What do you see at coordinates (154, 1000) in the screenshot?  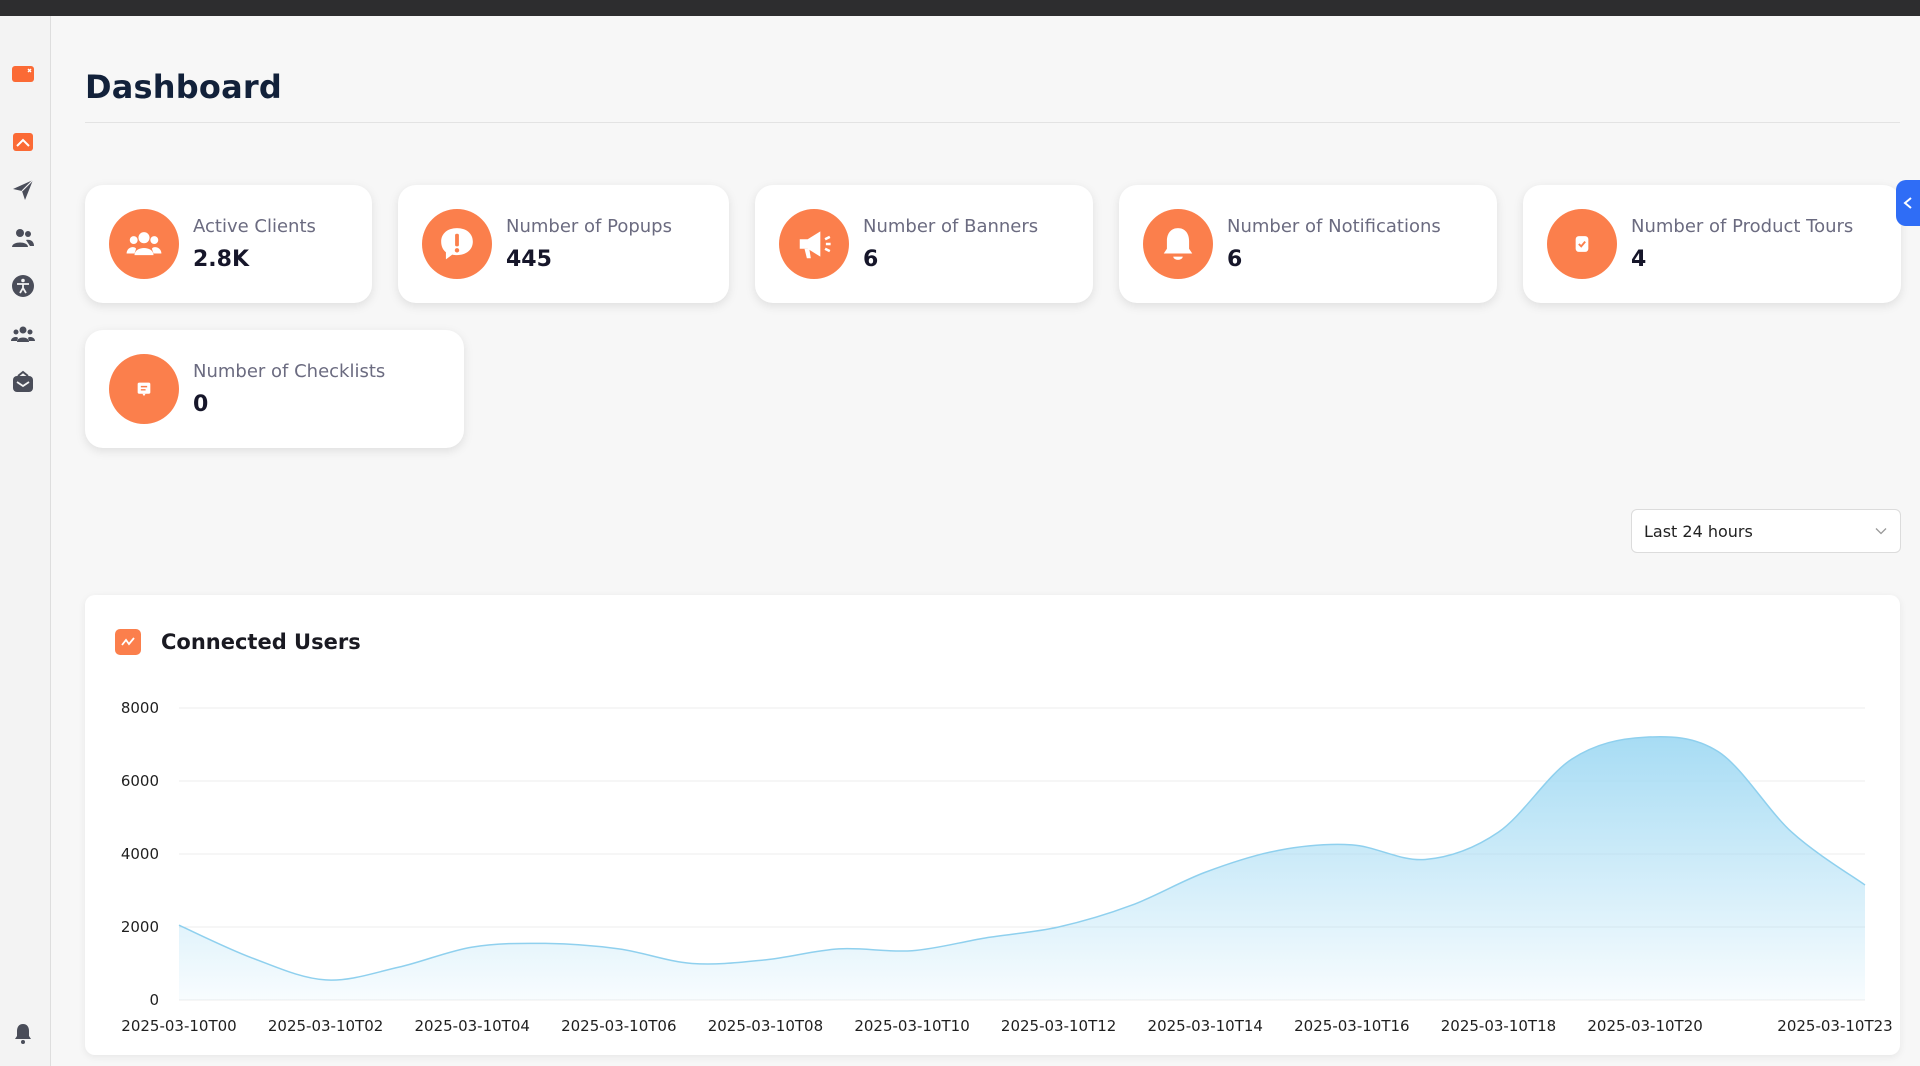 I see `y-tick-label: 0` at bounding box center [154, 1000].